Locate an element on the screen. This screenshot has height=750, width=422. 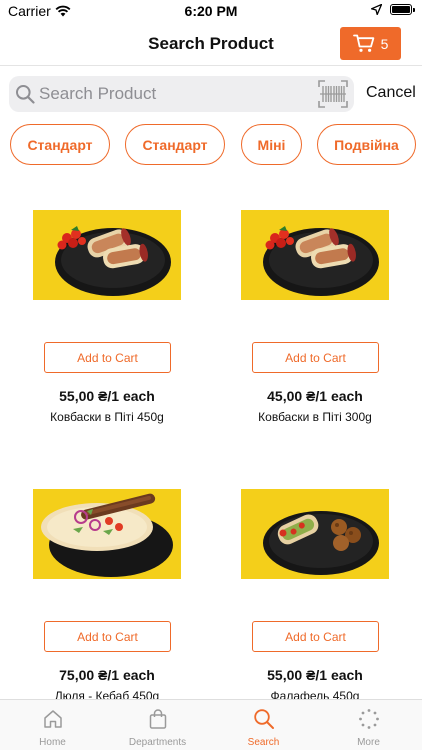
bag-icon is located at coordinates (157, 719).